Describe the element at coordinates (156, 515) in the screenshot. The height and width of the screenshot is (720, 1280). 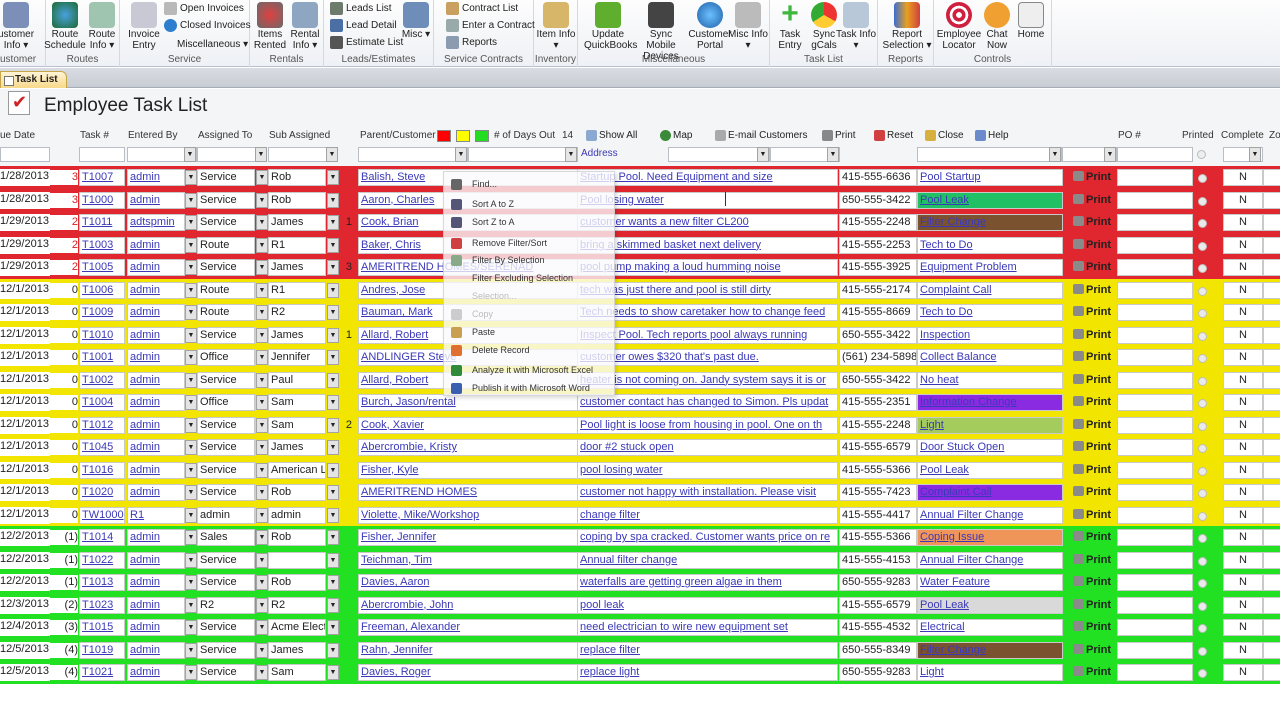
I see `entered-by-link: R1` at that location.